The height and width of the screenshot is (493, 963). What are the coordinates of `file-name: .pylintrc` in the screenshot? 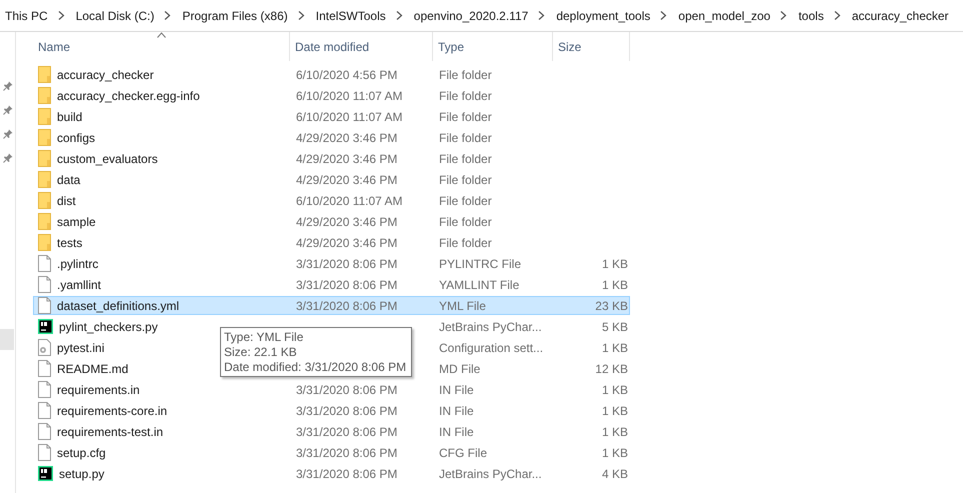 It's located at (77, 263).